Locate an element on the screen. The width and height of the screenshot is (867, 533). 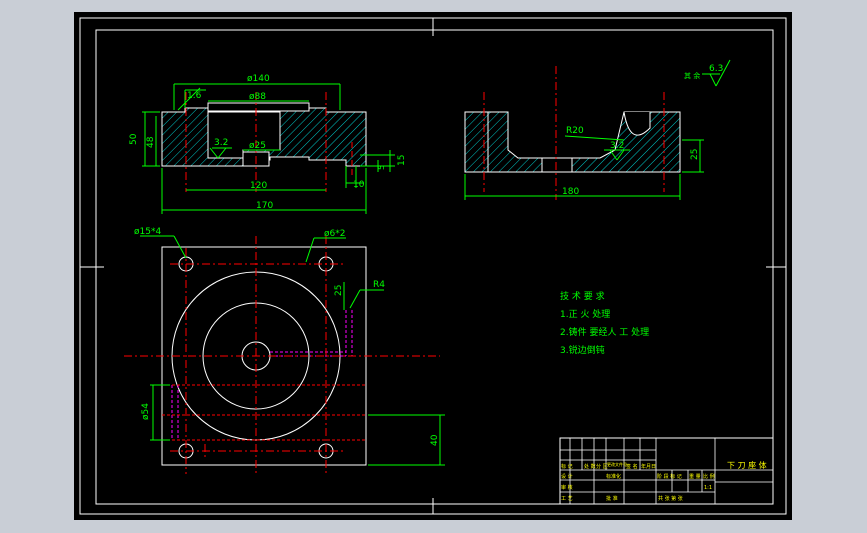
tb-ratio: 1:1 is located at coordinates (708, 488).